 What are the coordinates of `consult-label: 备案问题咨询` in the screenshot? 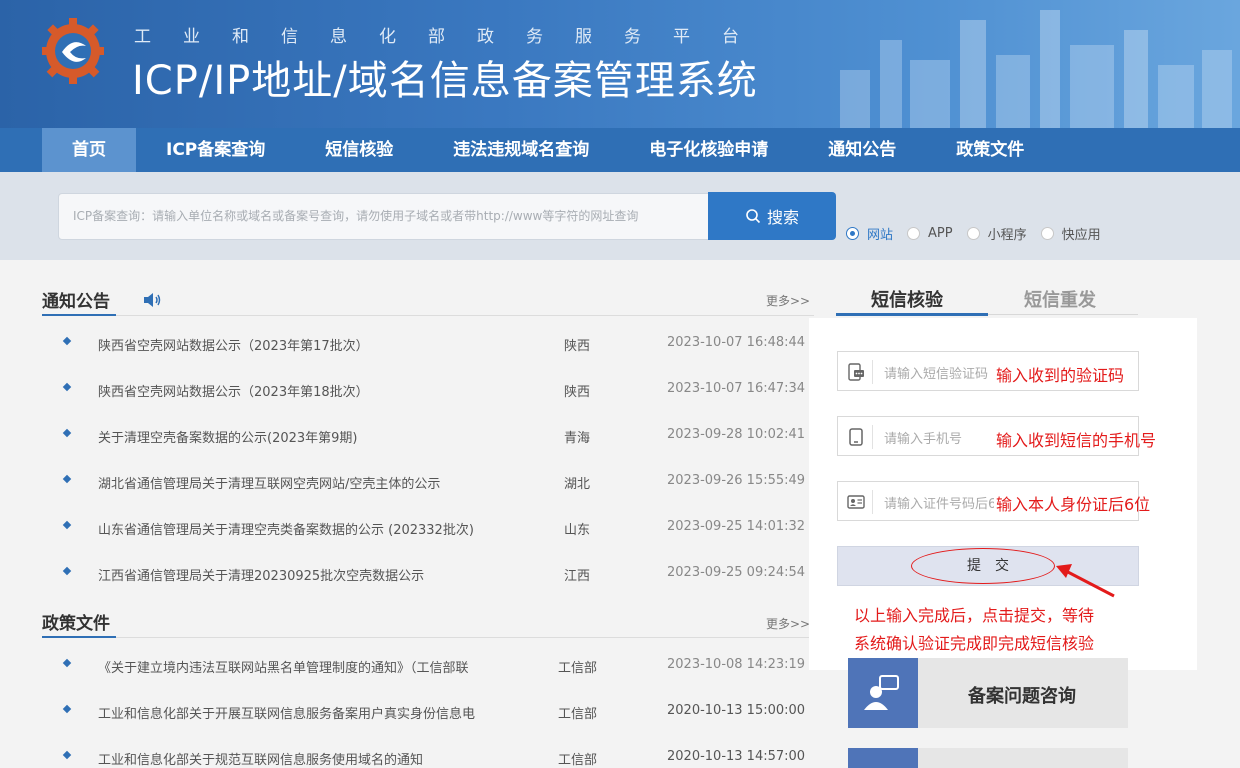 It's located at (1022, 696).